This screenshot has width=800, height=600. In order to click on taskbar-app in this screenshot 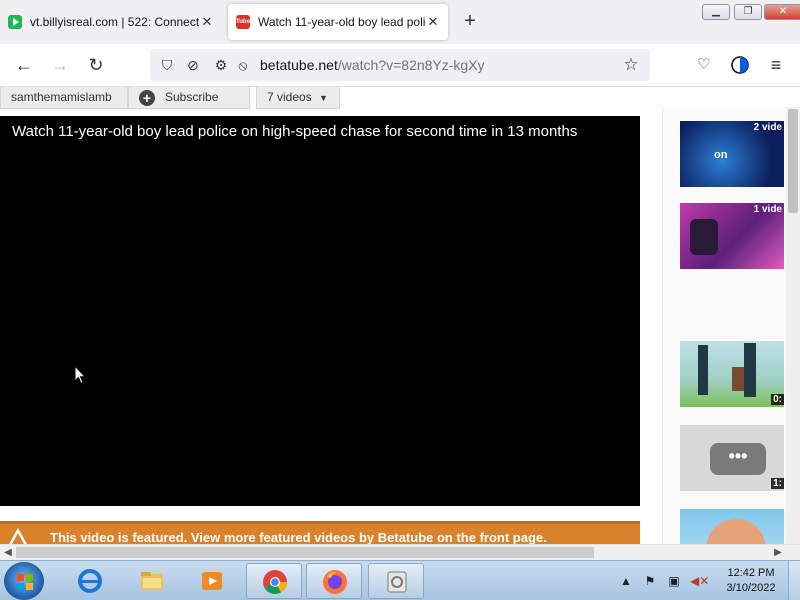, I will do `click(396, 581)`.